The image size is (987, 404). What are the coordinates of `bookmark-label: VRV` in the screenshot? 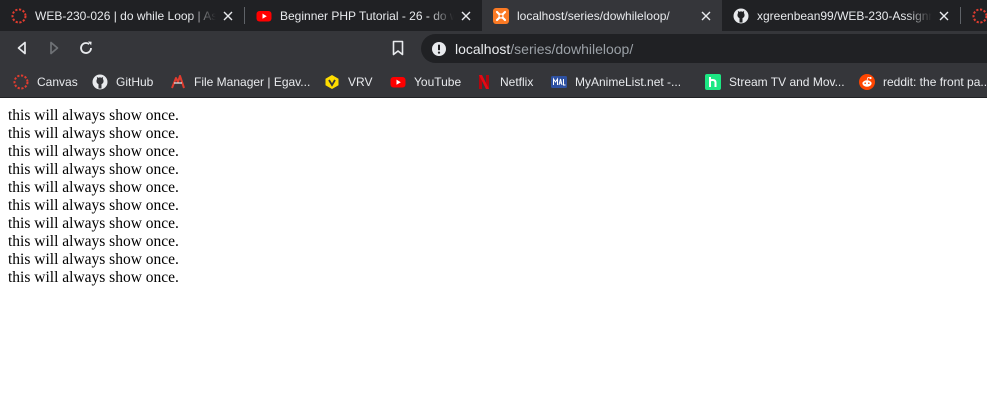 It's located at (360, 82).